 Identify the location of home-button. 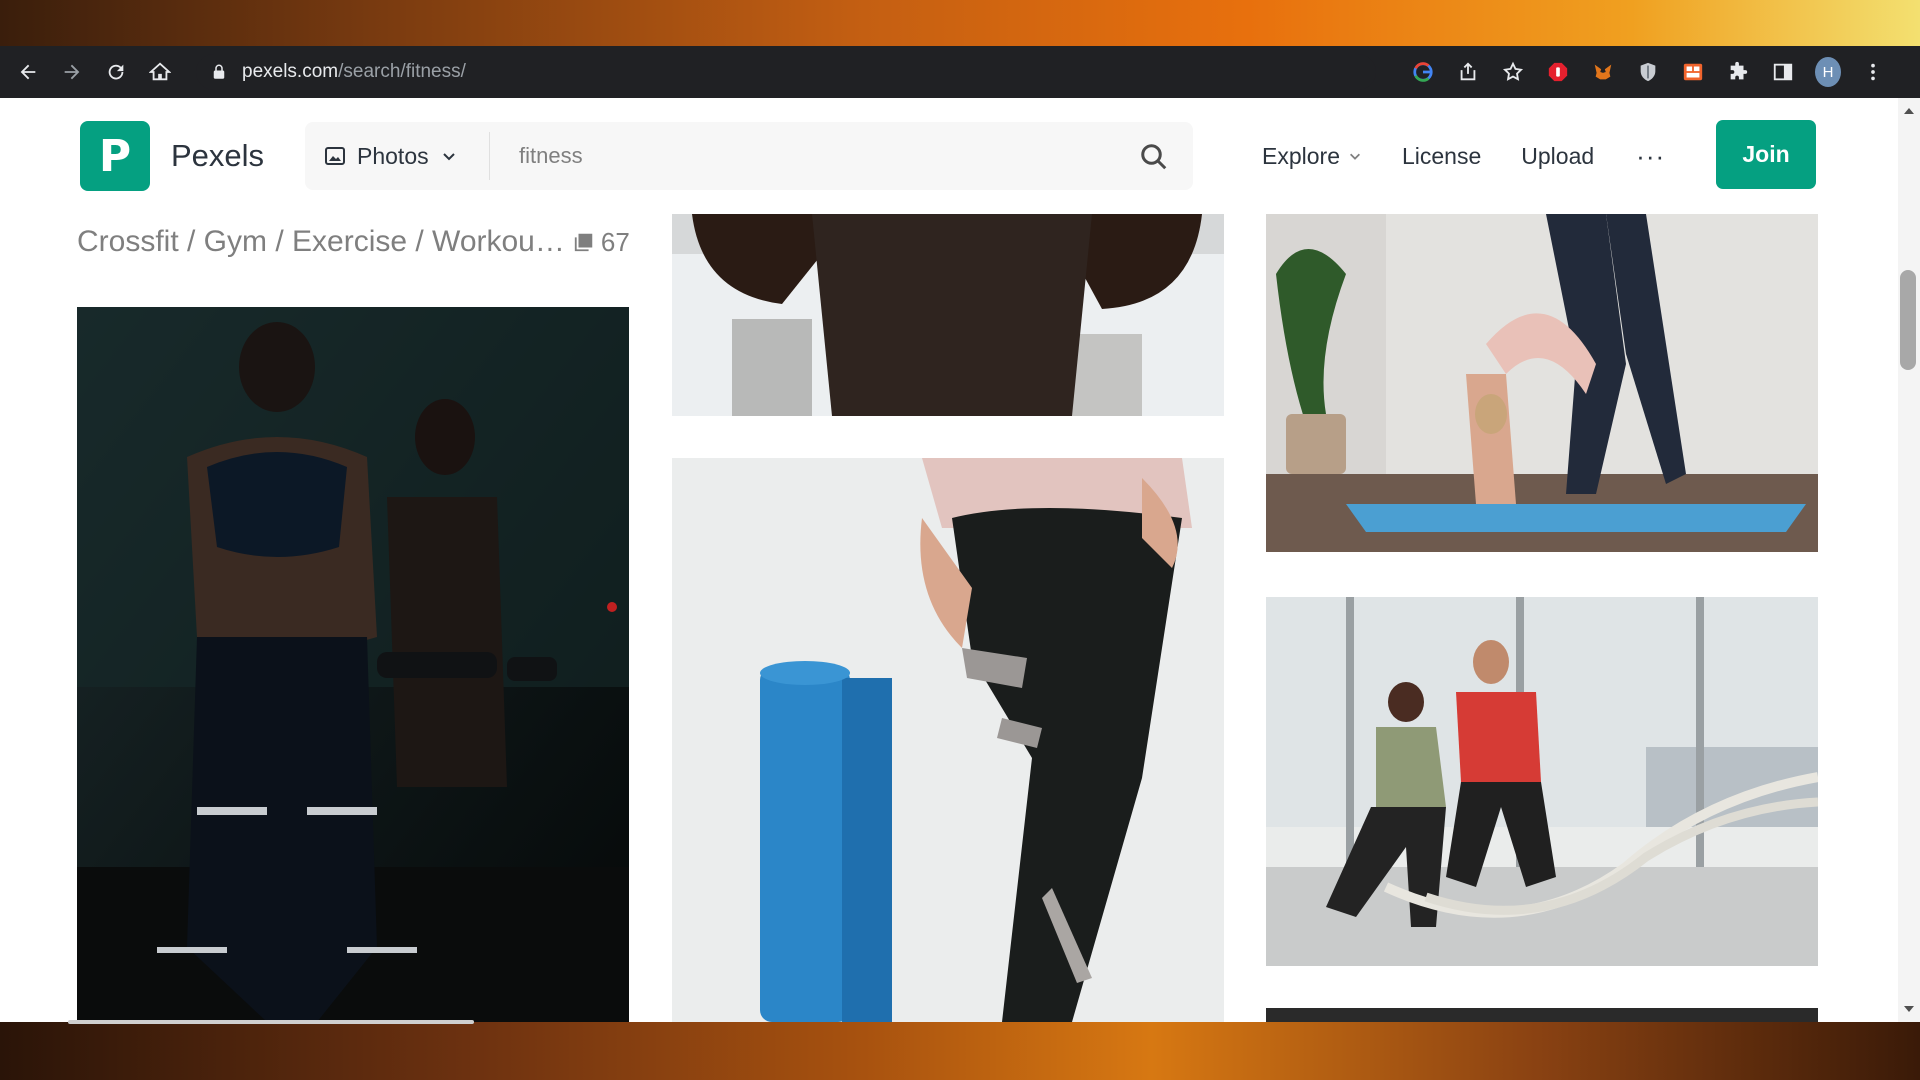
(160, 72).